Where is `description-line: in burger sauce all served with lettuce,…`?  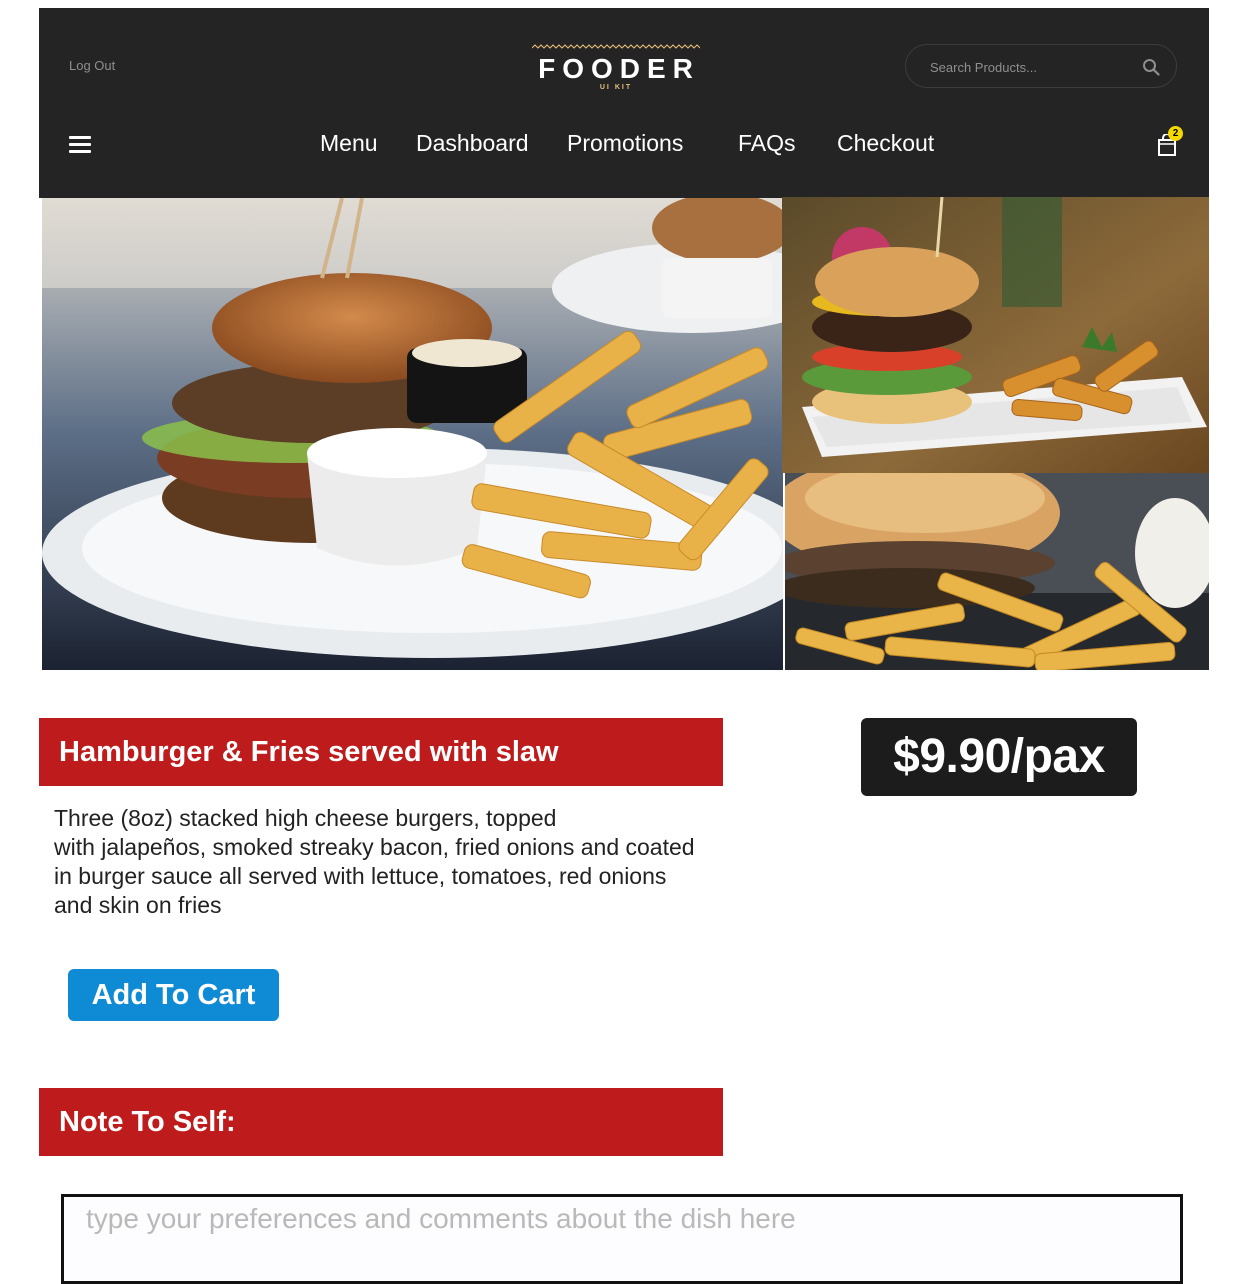 description-line: in burger sauce all served with lettuce,… is located at coordinates (360, 876).